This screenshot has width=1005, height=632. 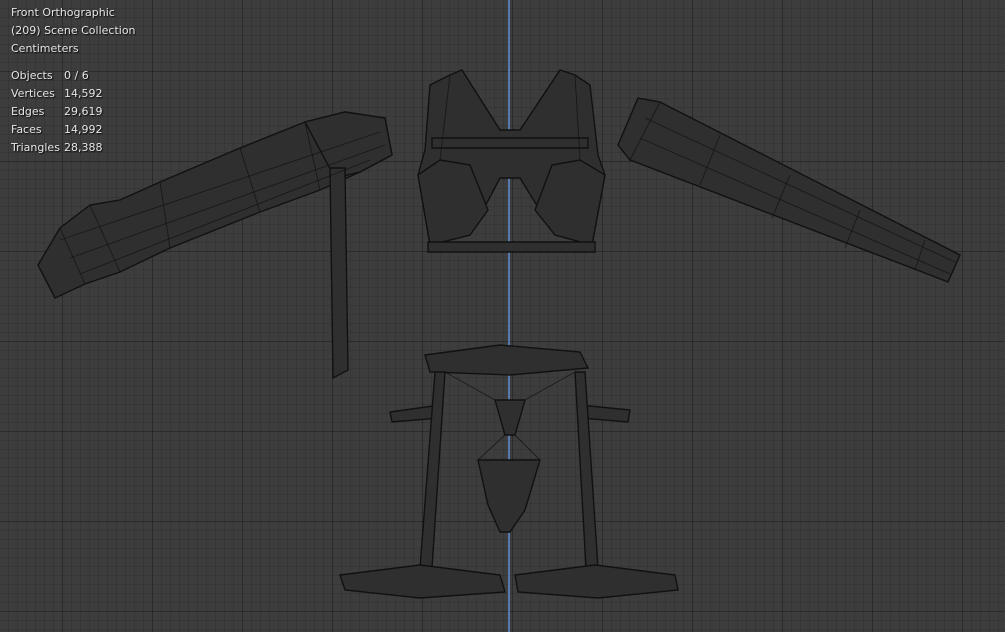 What do you see at coordinates (45, 48) in the screenshot?
I see `unit-system: Centimeters` at bounding box center [45, 48].